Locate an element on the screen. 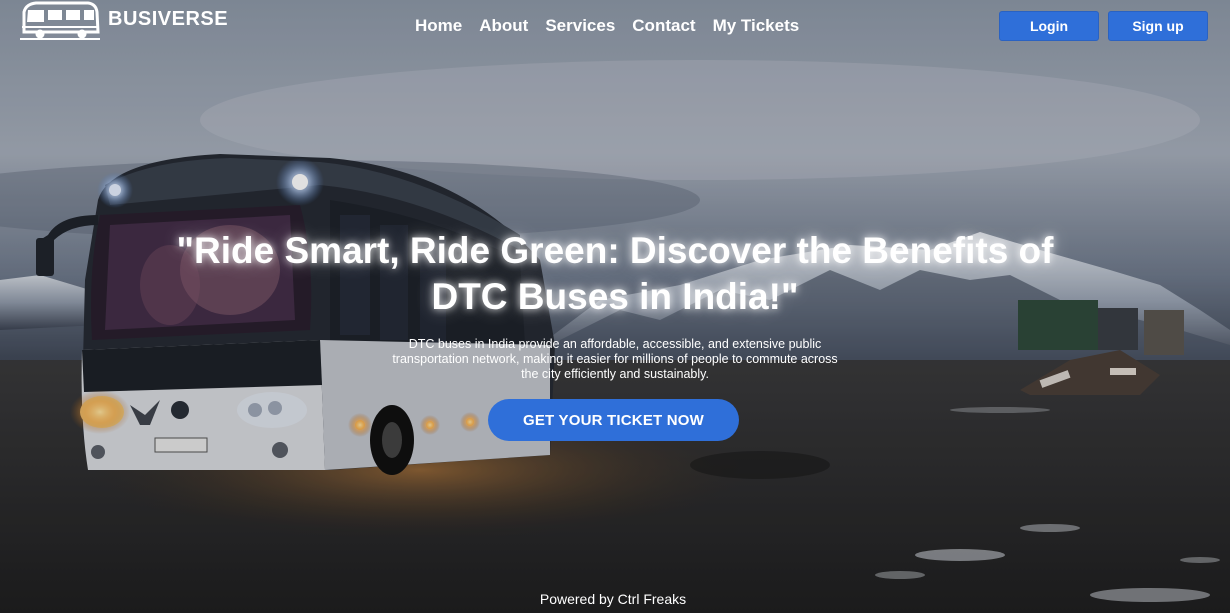  nav-link-services: Services is located at coordinates (580, 26).